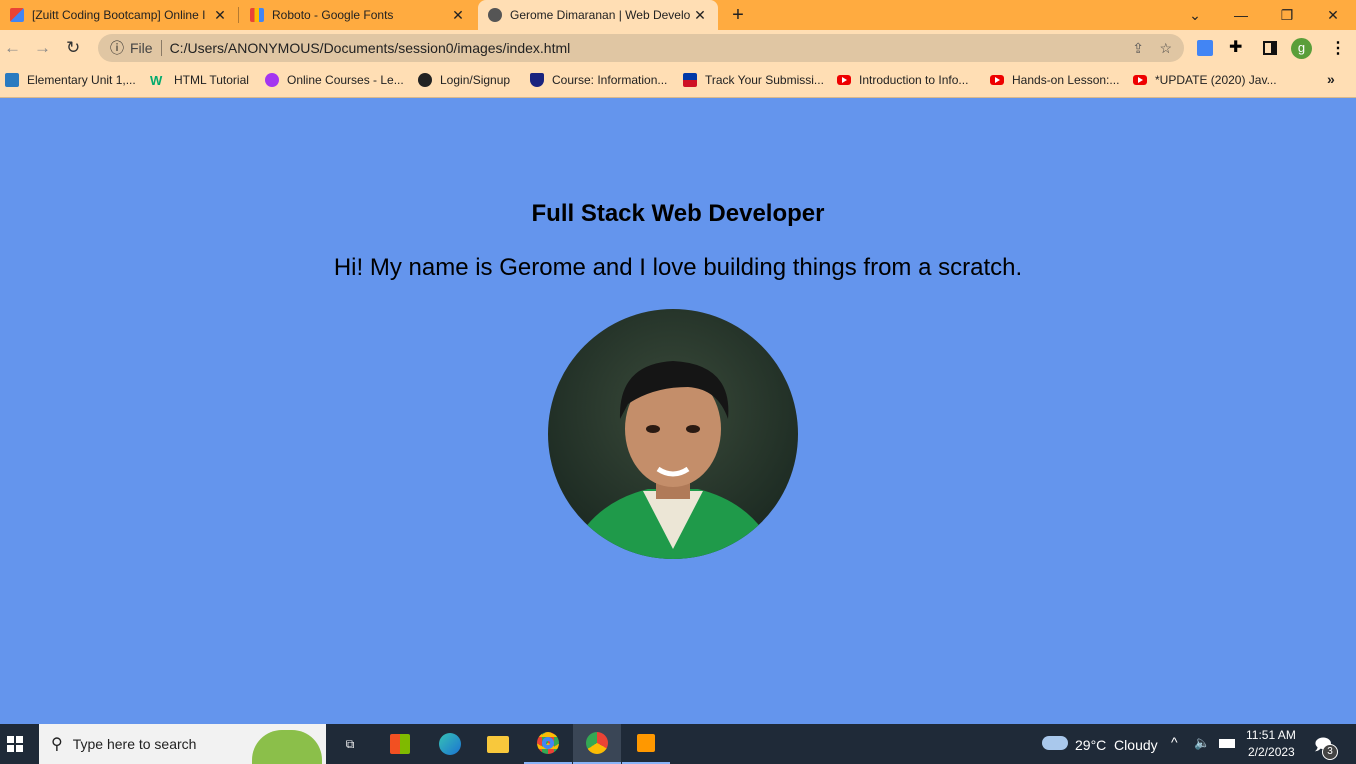  I want to click on volume-icon: 🔈, so click(1202, 743).